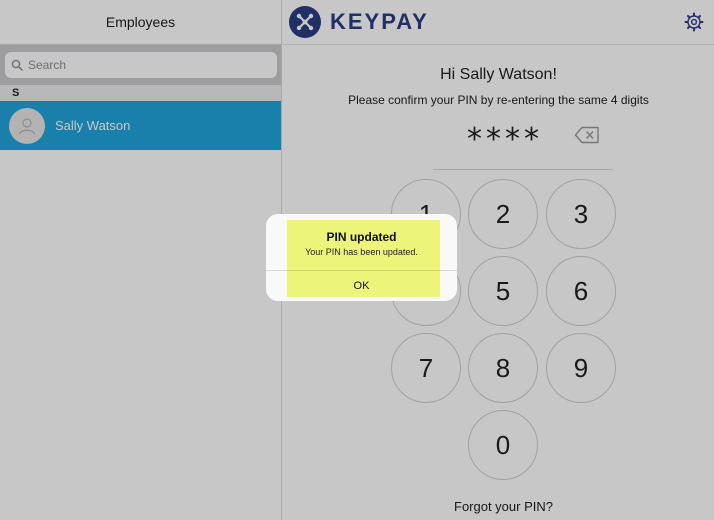 The width and height of the screenshot is (714, 520). What do you see at coordinates (361, 286) in the screenshot?
I see `ok-button: OK` at bounding box center [361, 286].